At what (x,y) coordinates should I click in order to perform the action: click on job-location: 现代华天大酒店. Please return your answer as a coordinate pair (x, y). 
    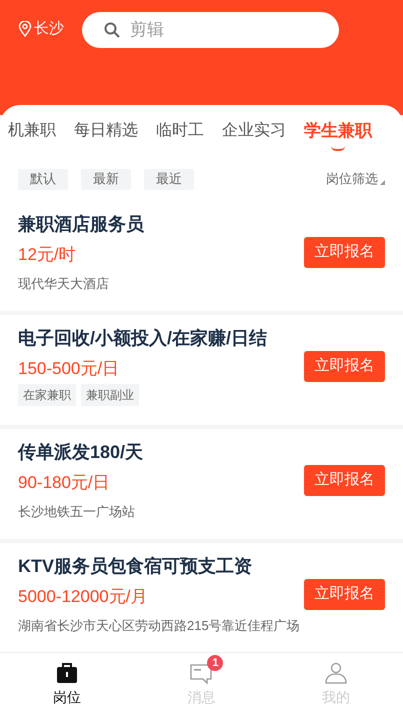
    Looking at the image, I should click on (64, 284).